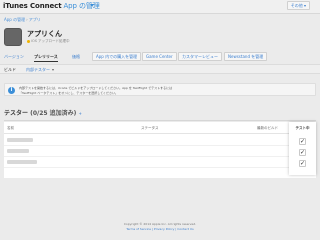  Describe the element at coordinates (53, 113) in the screenshot. I see `tester-count: (0/25 追加済み)` at that location.